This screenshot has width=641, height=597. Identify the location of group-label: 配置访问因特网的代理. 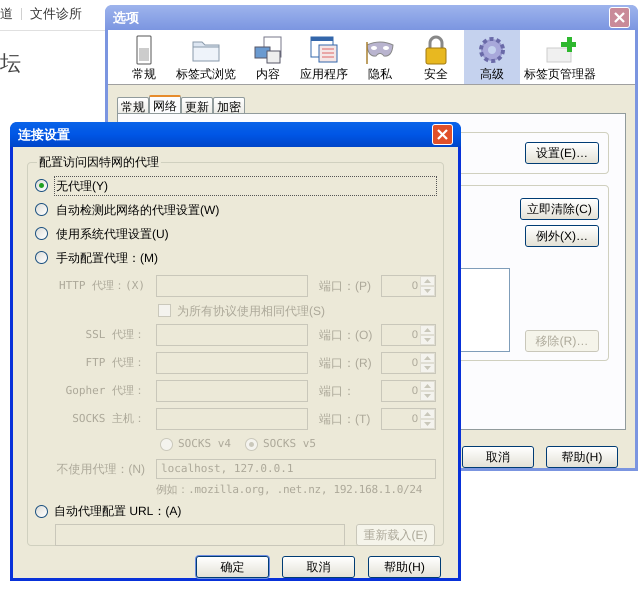
(99, 162).